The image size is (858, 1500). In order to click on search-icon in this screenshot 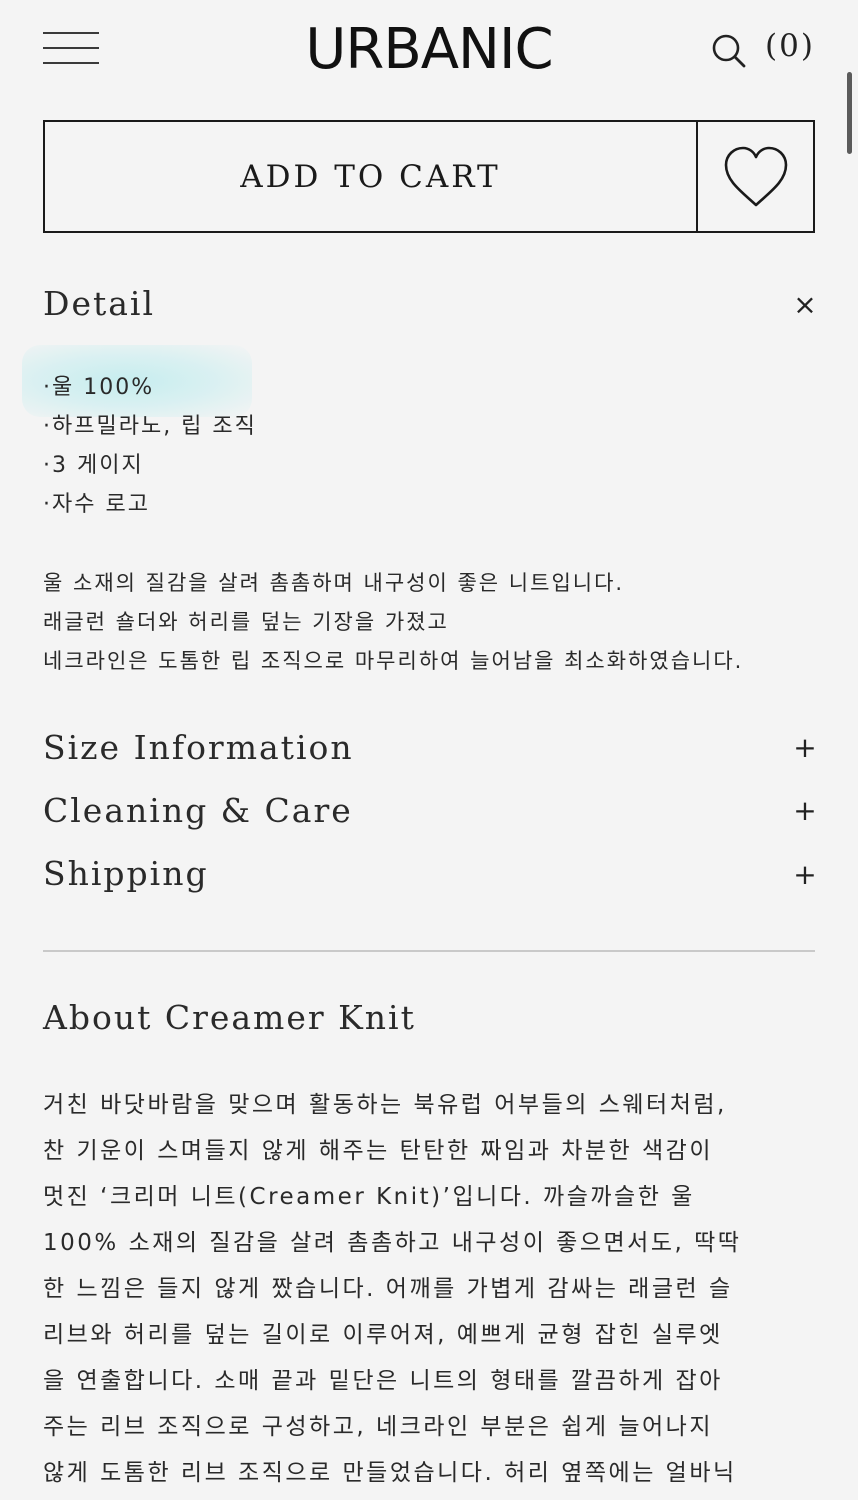, I will do `click(729, 51)`.